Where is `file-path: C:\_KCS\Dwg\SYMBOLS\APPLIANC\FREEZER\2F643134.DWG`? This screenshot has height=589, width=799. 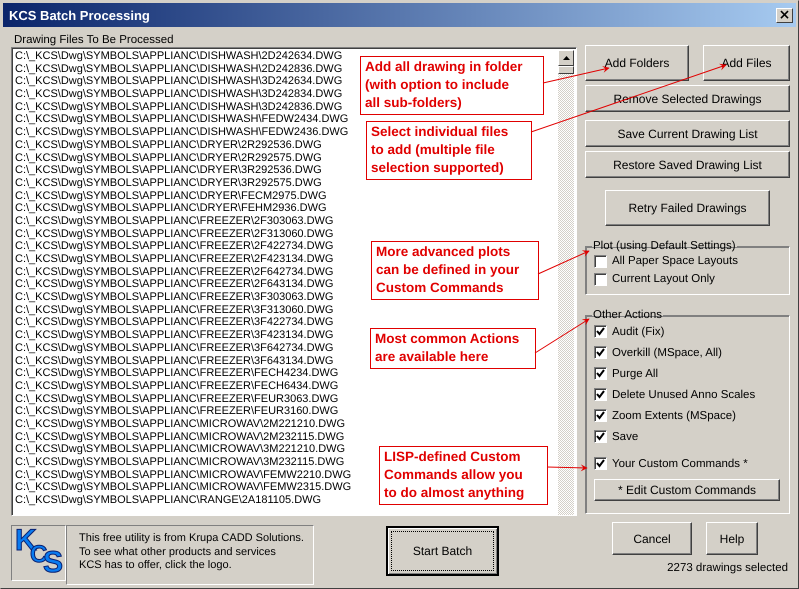 file-path: C:\_KCS\Dwg\SYMBOLS\APPLIANC\FREEZER\2F643134.DWG is located at coordinates (174, 285).